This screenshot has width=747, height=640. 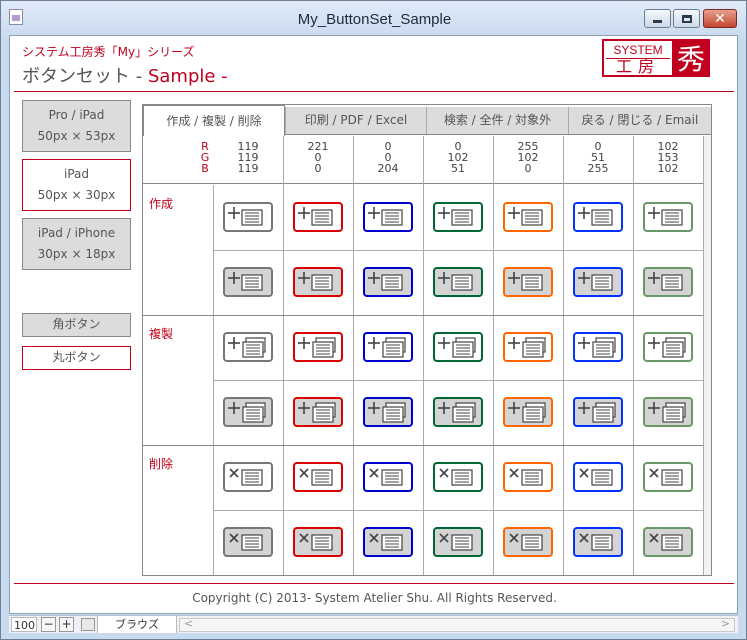 I want to click on group-label-2: 複製, so click(x=161, y=334).